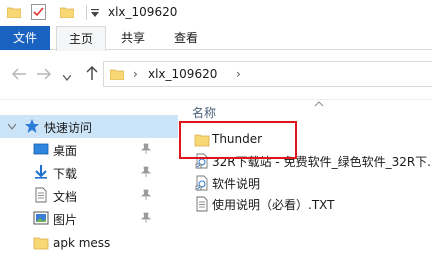 Image resolution: width=432 pixels, height=256 pixels. I want to click on window-title: xlx_109620, so click(143, 12).